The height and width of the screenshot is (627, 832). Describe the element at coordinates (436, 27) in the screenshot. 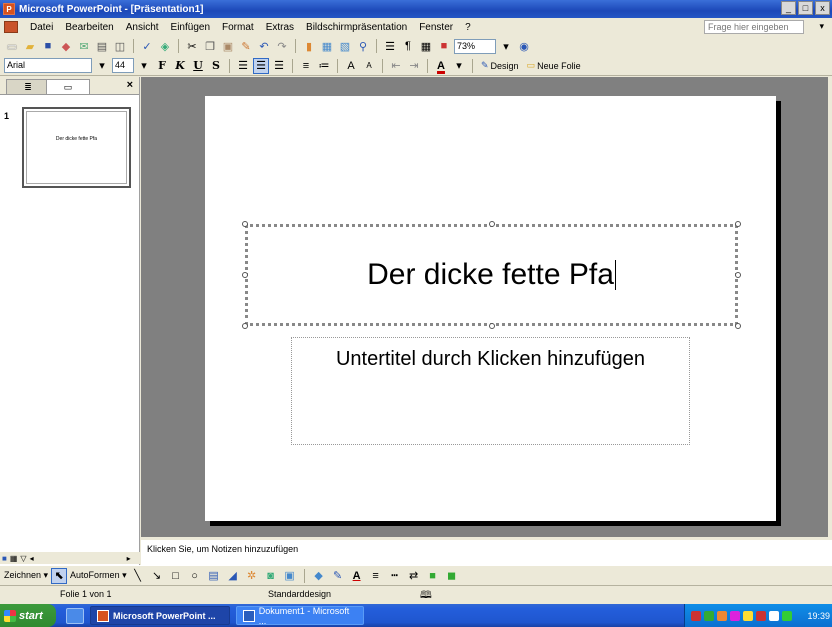

I see `menu-fenster: Fenster` at that location.